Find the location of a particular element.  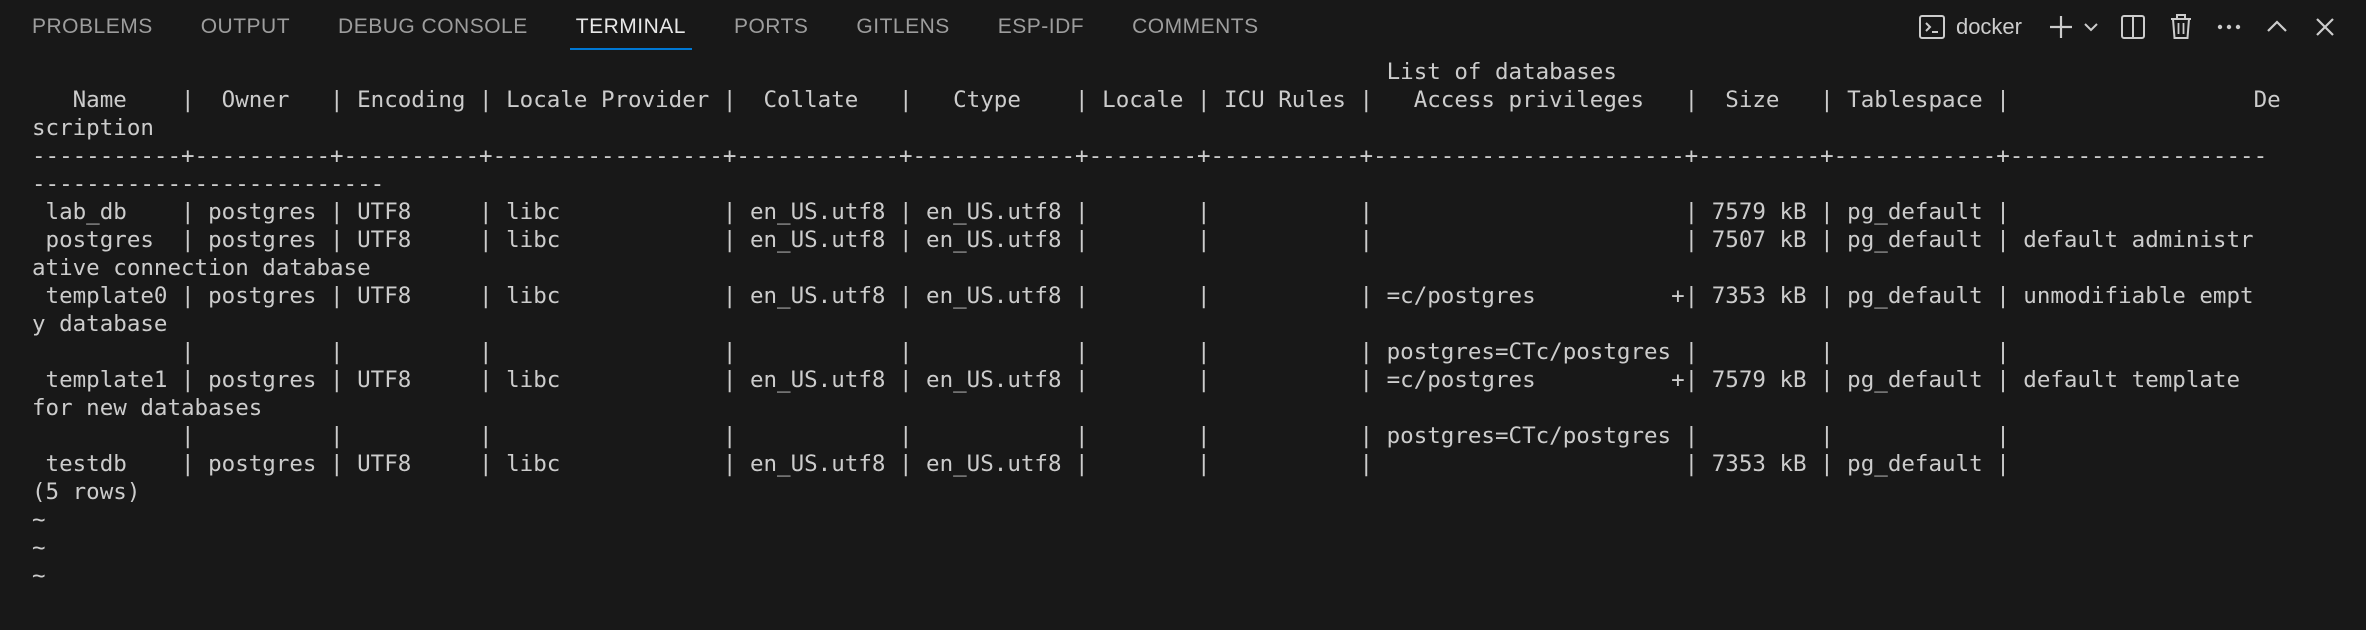

close-panel-icon is located at coordinates (2325, 27).